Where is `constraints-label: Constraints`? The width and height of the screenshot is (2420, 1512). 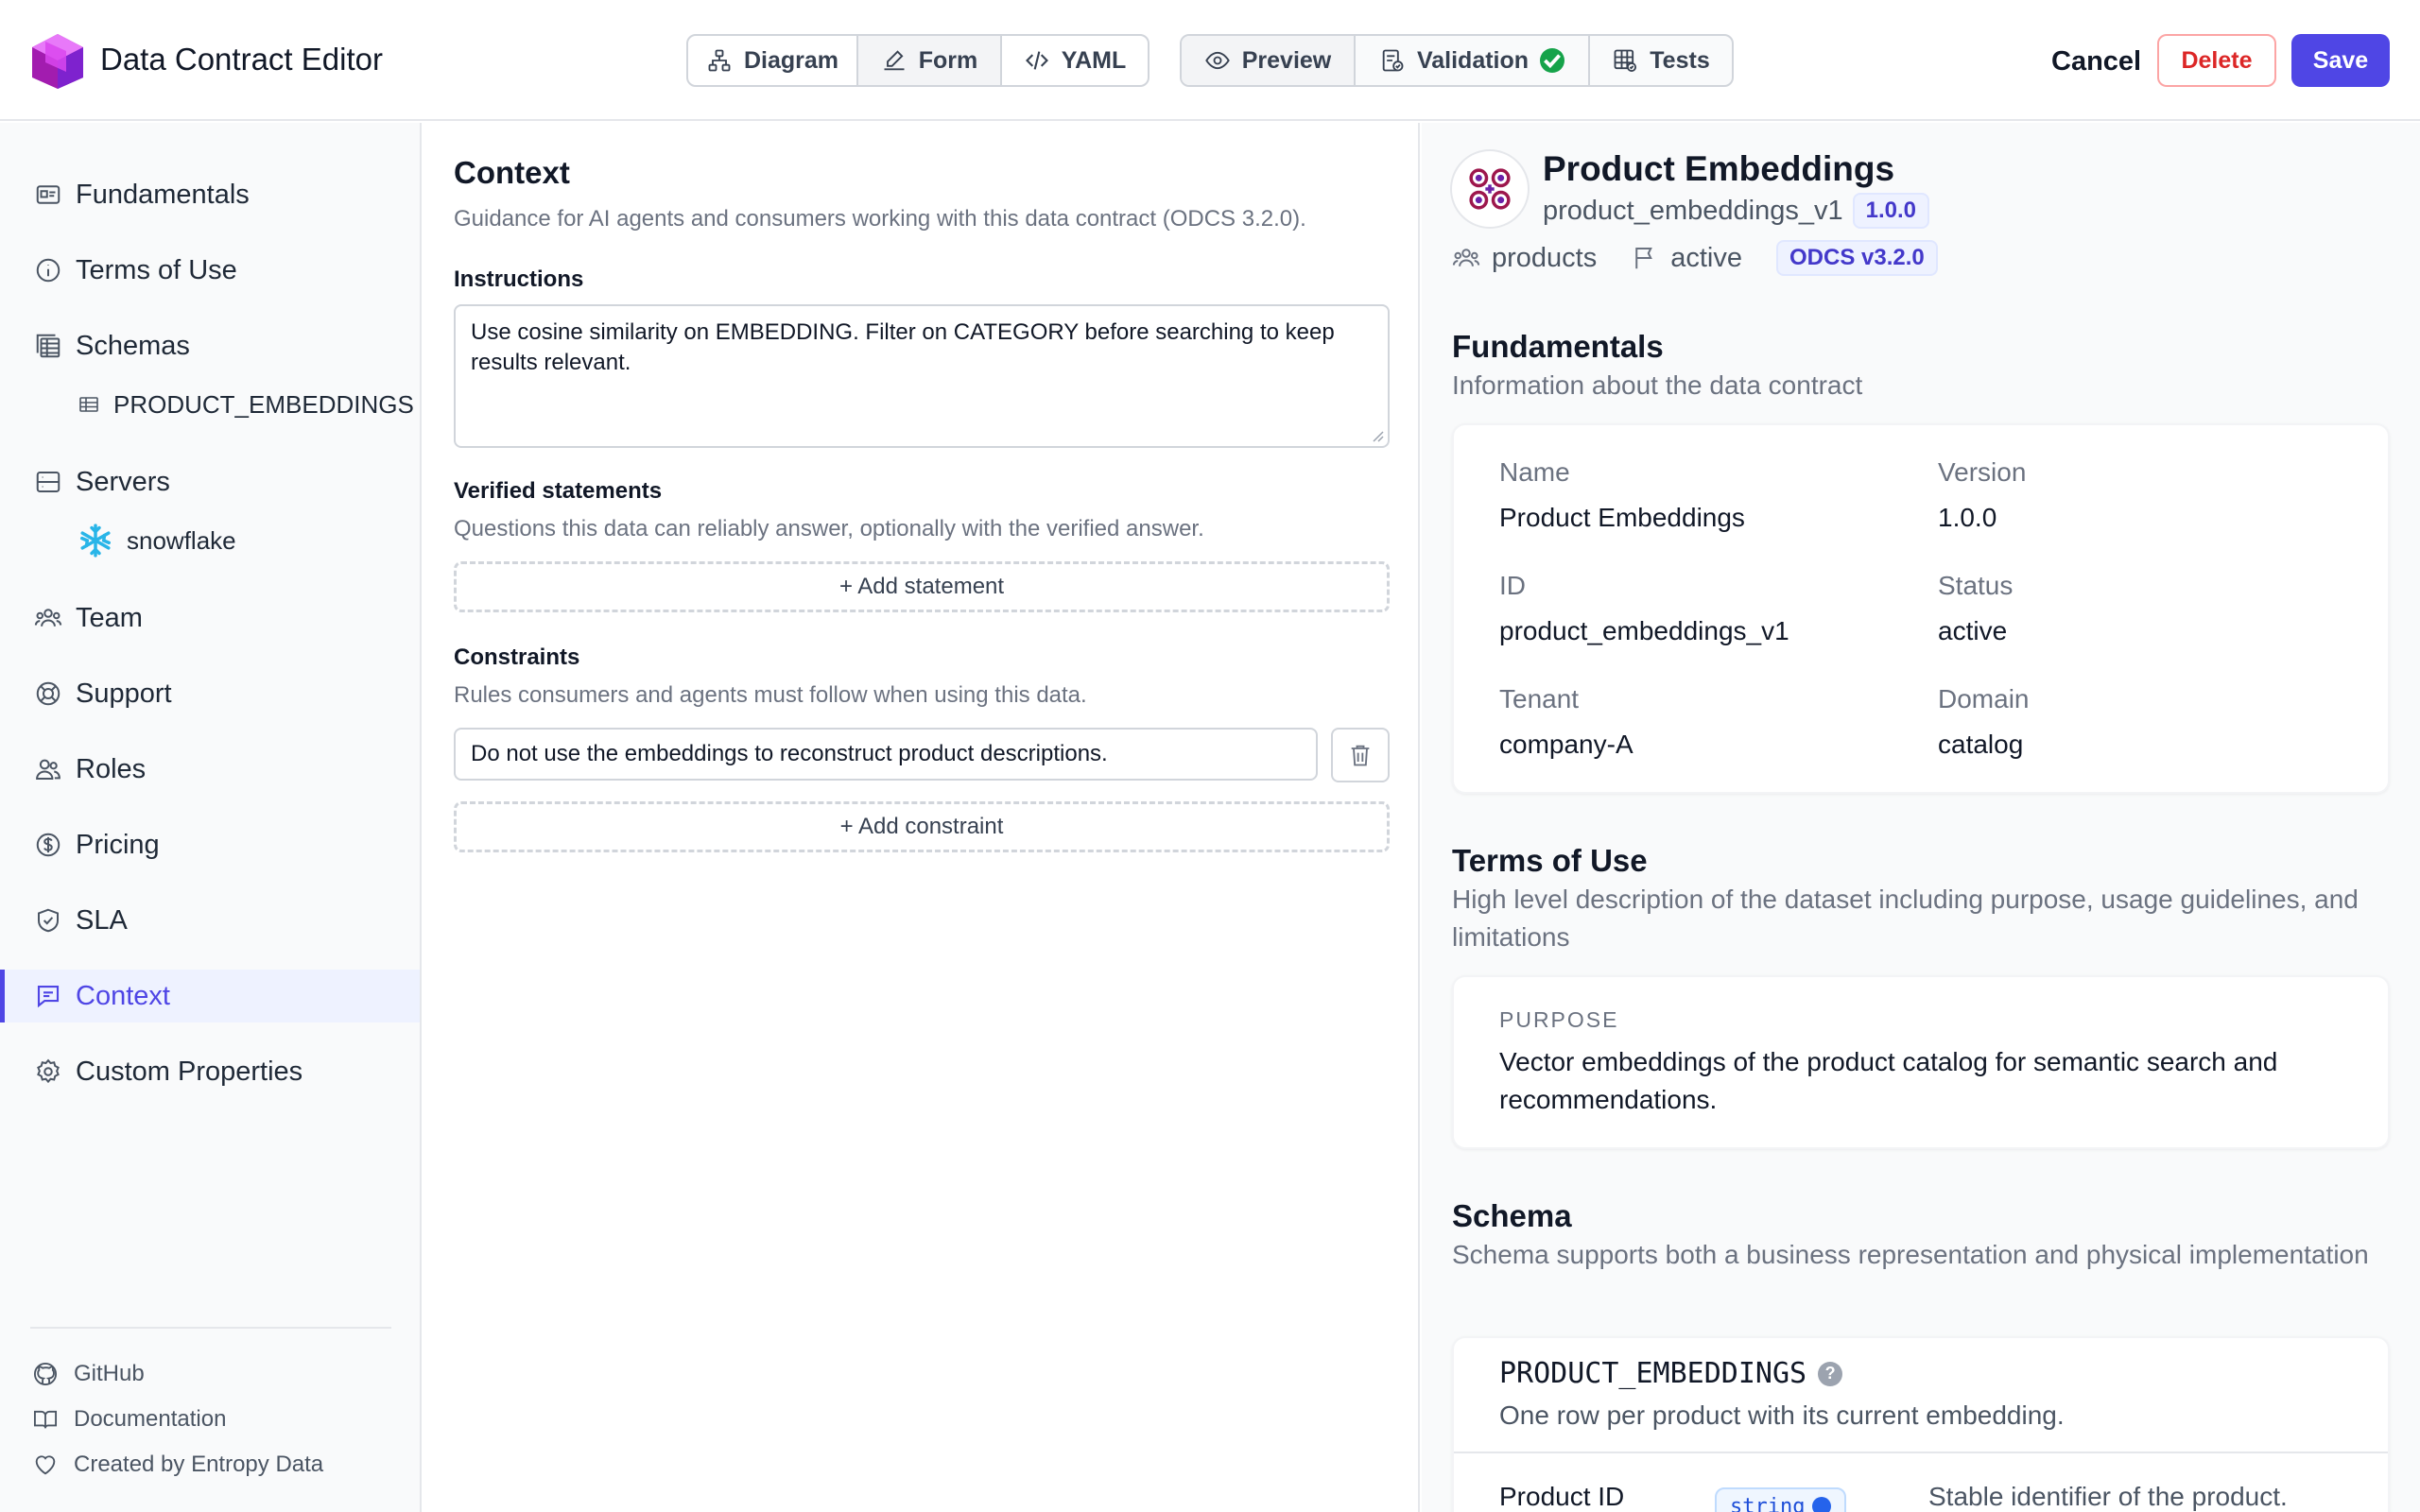
constraints-label: Constraints is located at coordinates (517, 657).